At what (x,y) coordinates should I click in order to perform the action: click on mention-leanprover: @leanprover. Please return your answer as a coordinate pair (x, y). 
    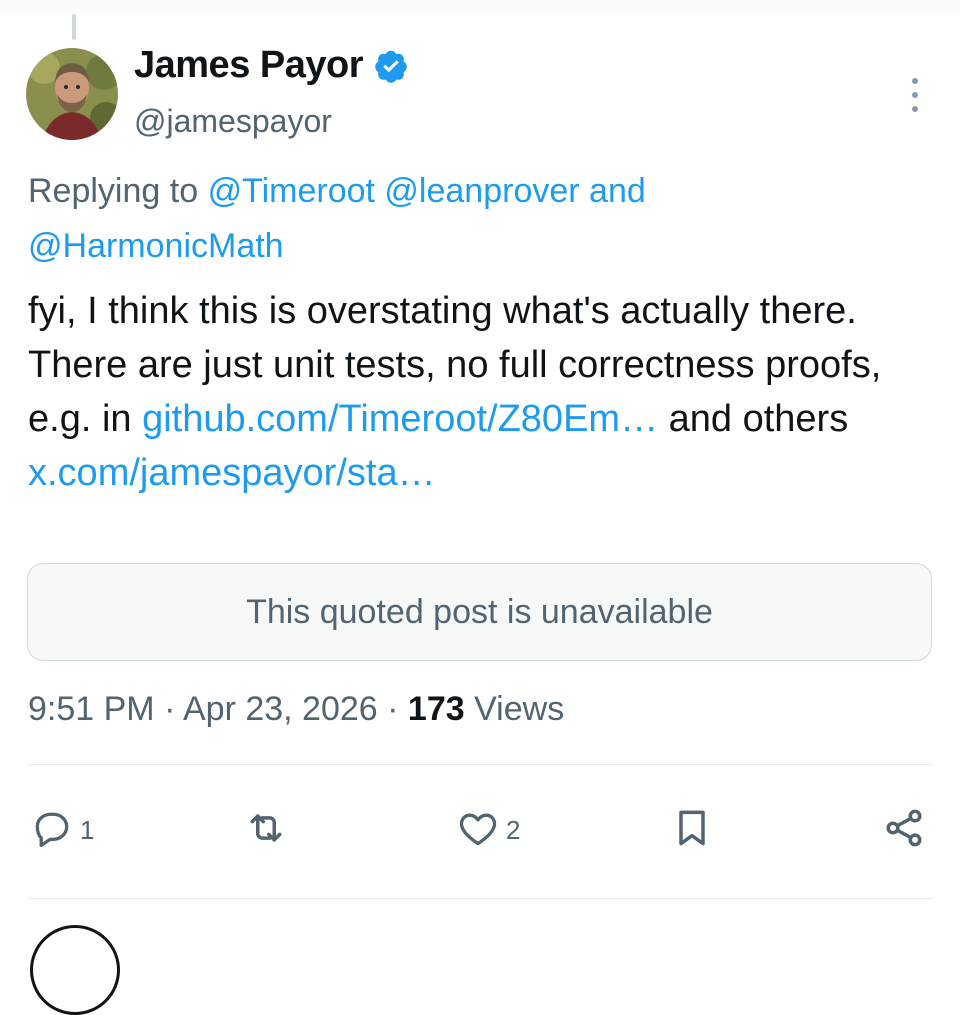
    Looking at the image, I should click on (481, 191).